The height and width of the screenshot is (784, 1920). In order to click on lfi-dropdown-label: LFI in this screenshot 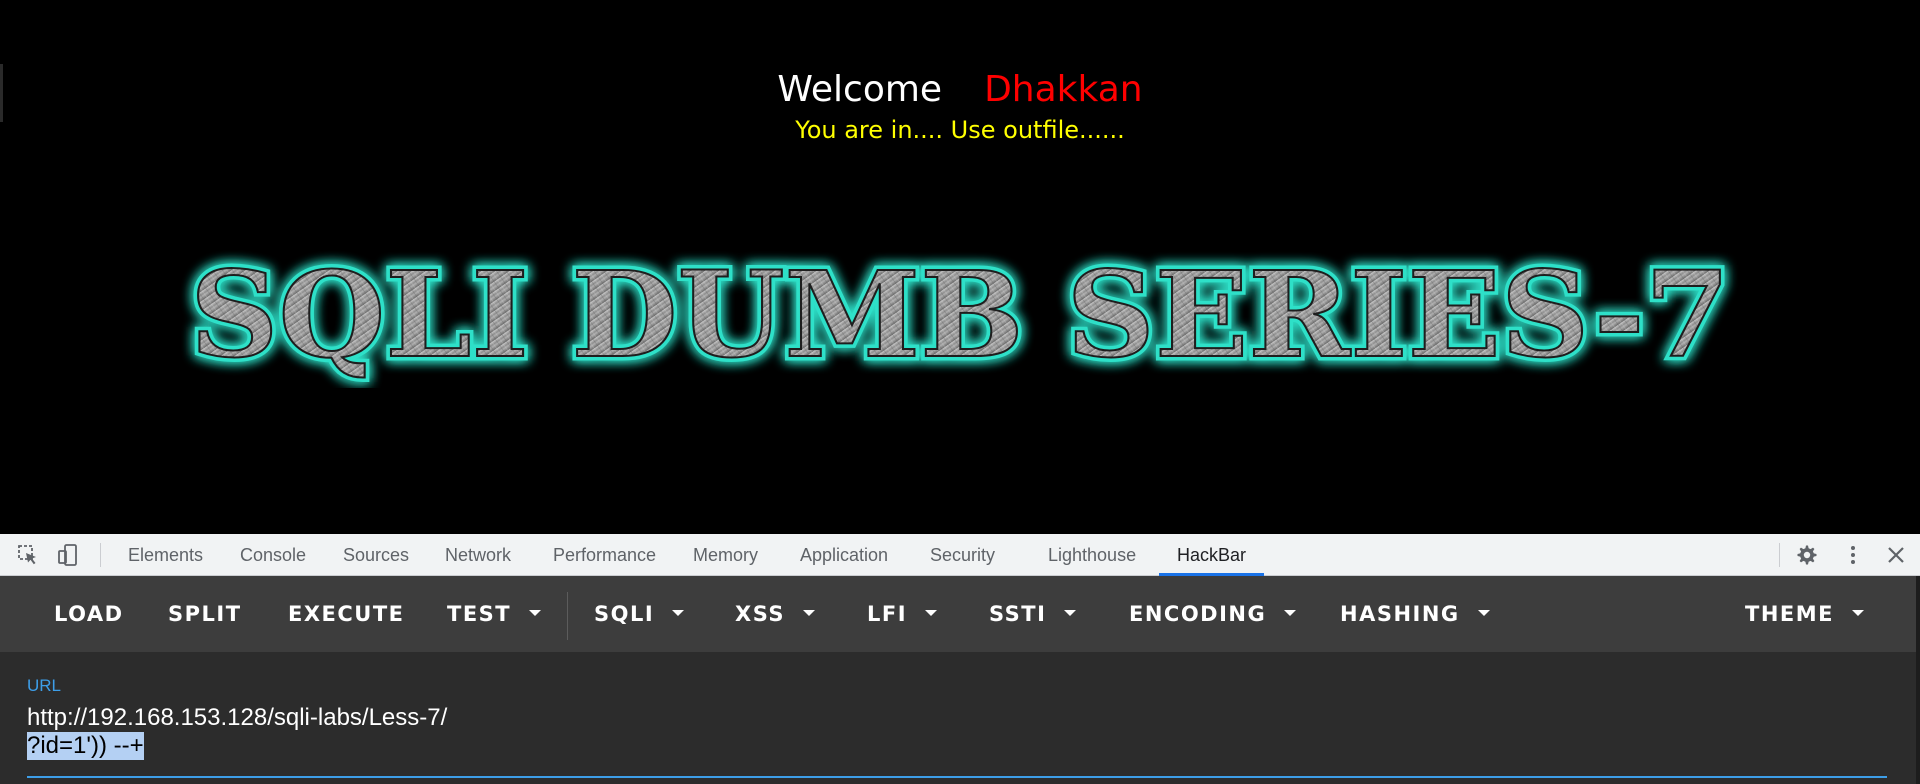, I will do `click(887, 614)`.